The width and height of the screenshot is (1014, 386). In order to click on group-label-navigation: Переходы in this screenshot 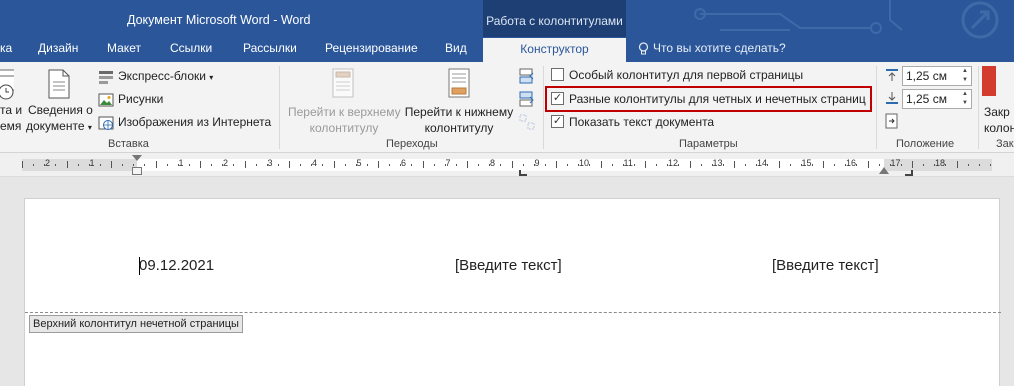, I will do `click(412, 144)`.